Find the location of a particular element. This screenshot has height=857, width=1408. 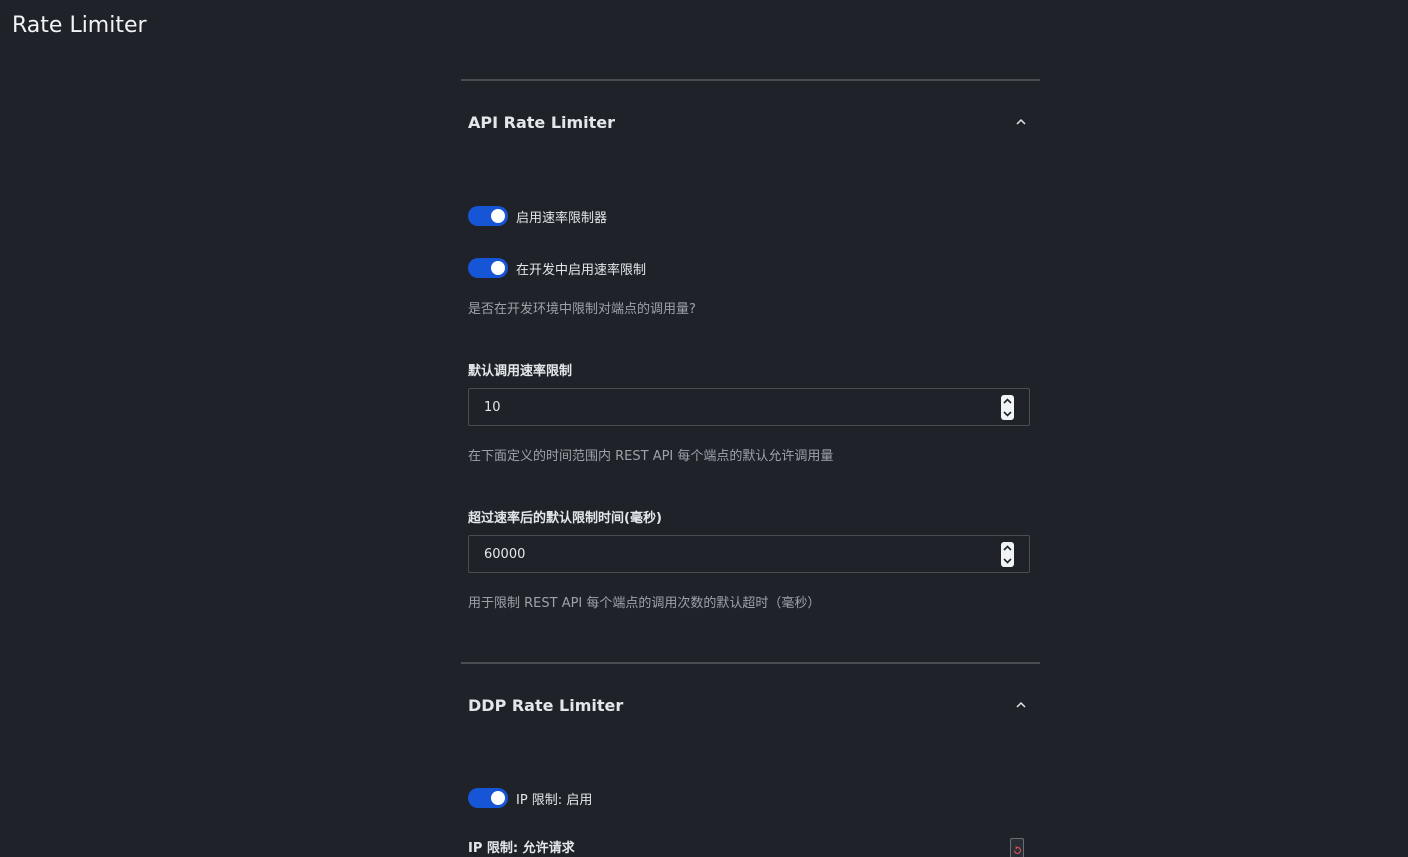

default-timeout-hint: 用于限制 REST API 每个端点的调用次数的默认超时（毫秒） is located at coordinates (644, 603).